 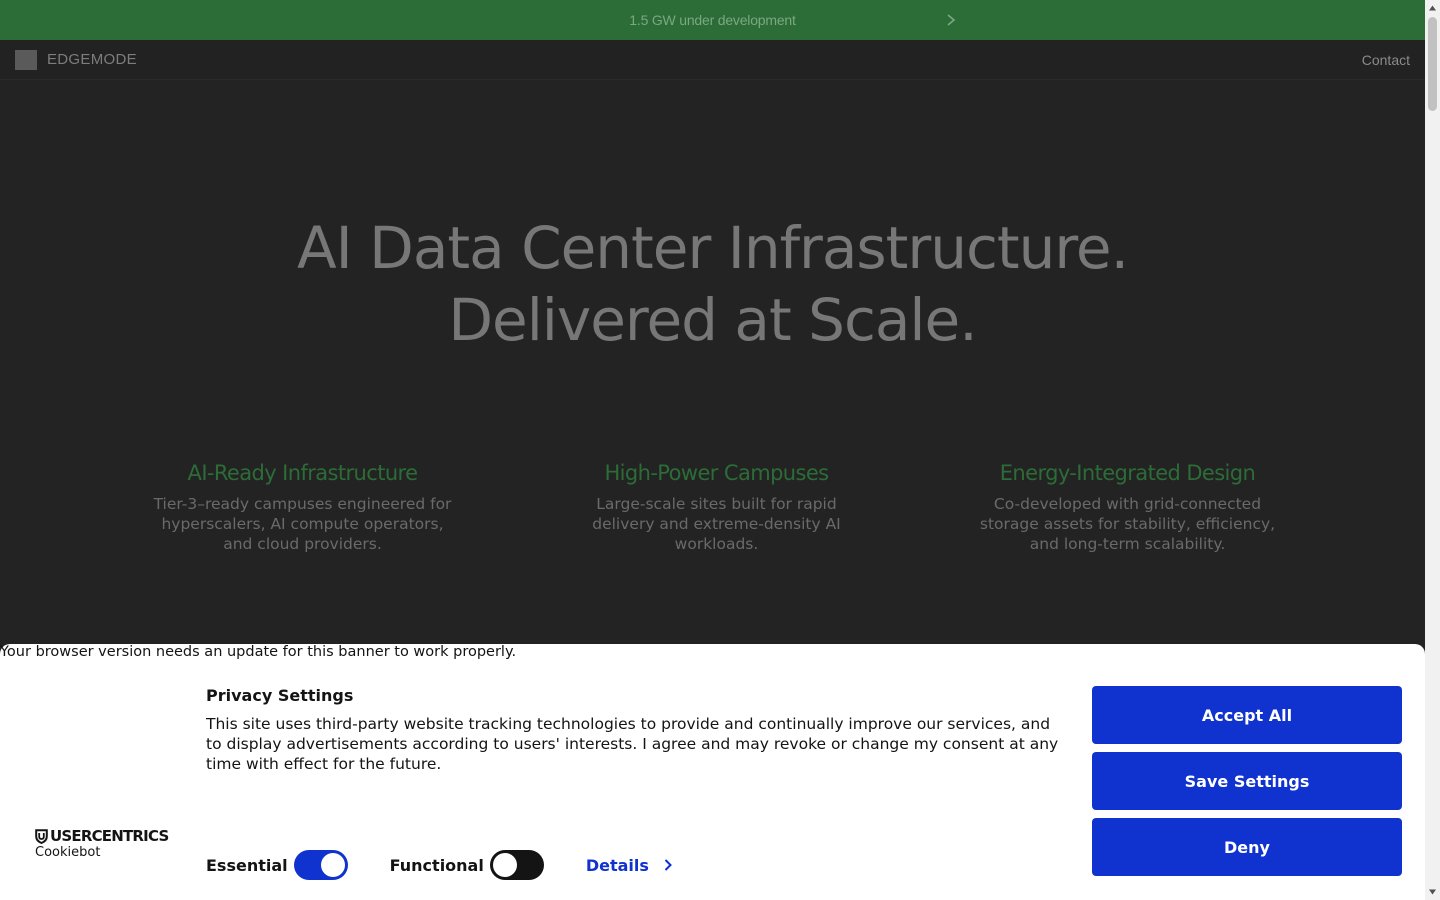 I want to click on scroll-down-arrow-icon, so click(x=1432, y=892).